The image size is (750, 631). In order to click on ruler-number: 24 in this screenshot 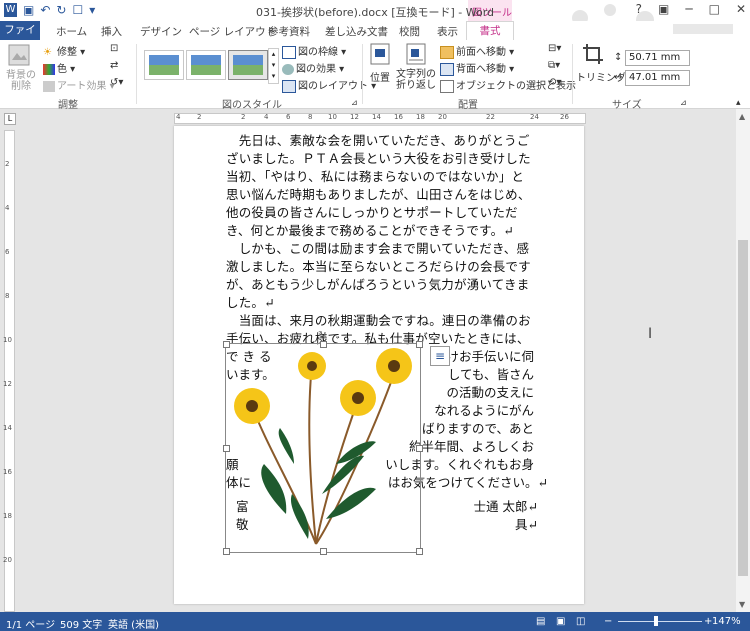, I will do `click(534, 117)`.